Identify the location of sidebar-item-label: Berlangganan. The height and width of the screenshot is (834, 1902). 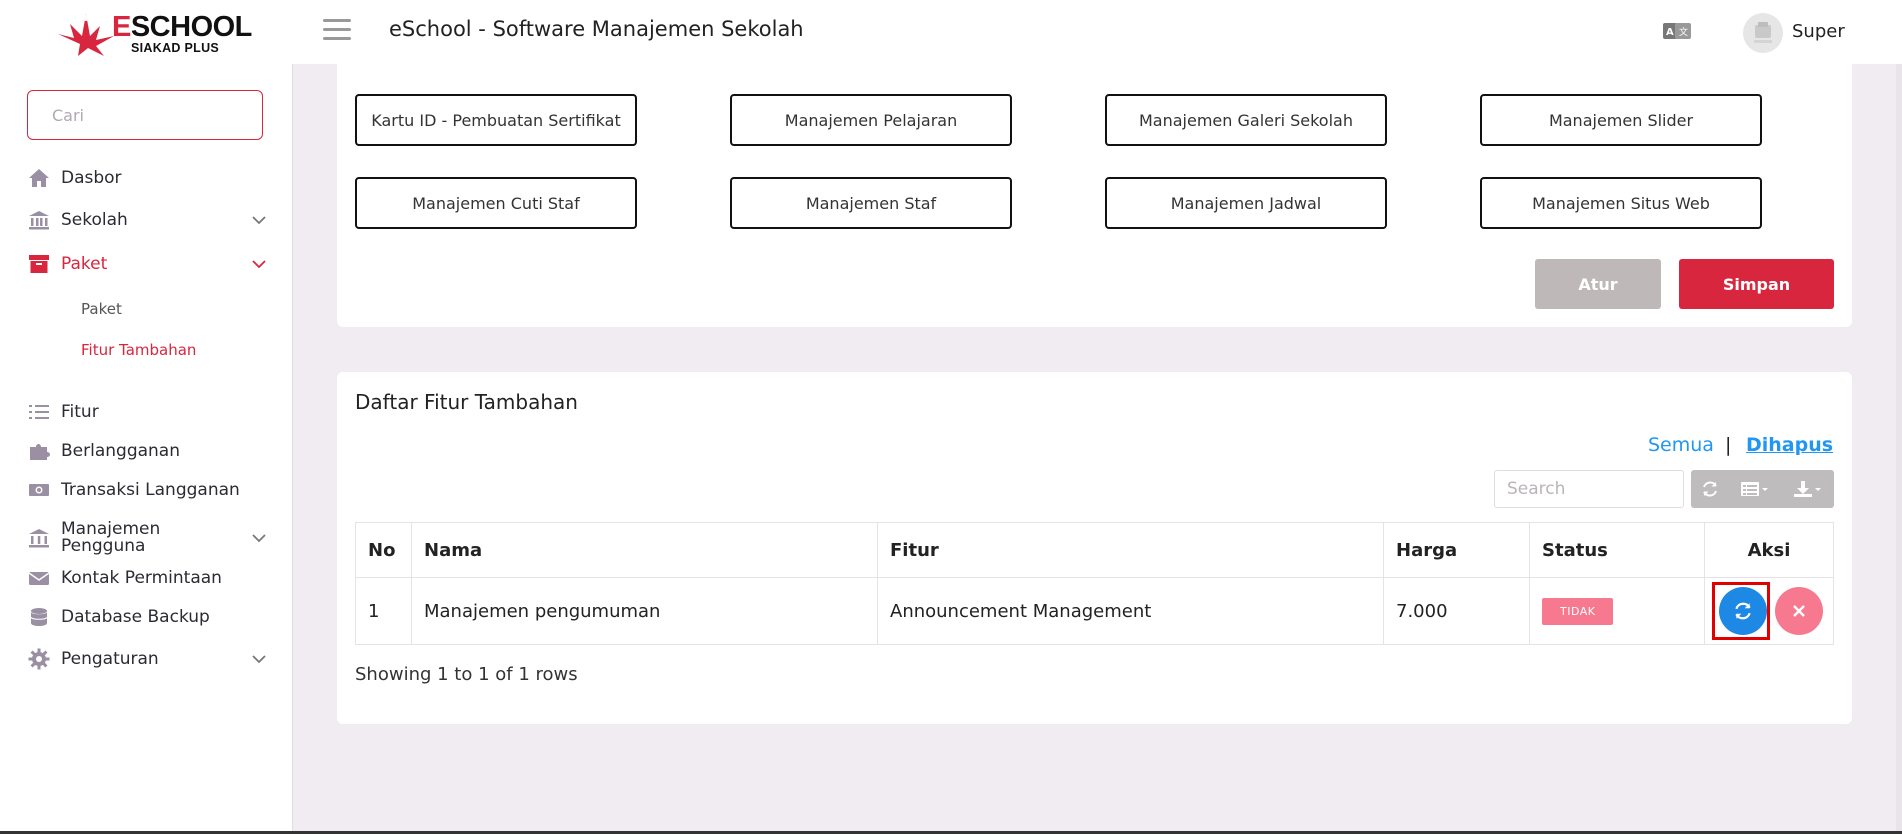
(120, 451).